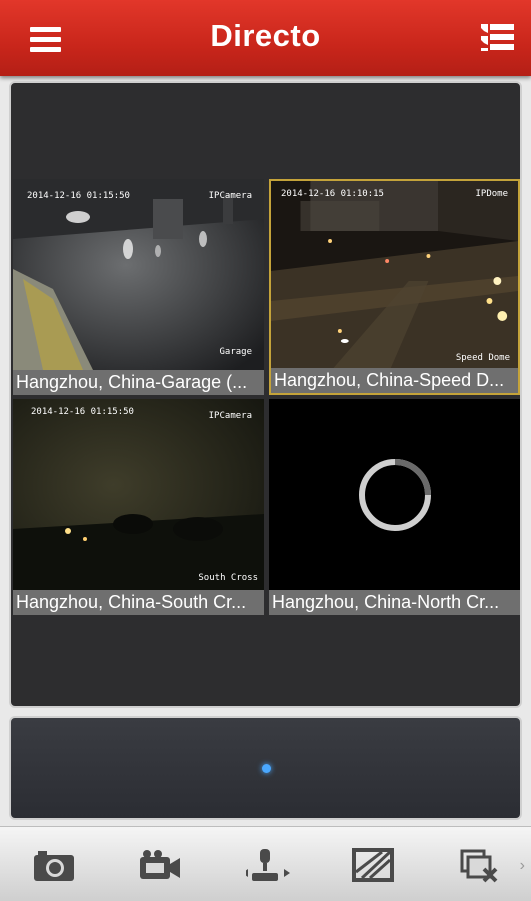 The height and width of the screenshot is (901, 531). What do you see at coordinates (138, 494) in the screenshot?
I see `camera-feed-south-cross` at bounding box center [138, 494].